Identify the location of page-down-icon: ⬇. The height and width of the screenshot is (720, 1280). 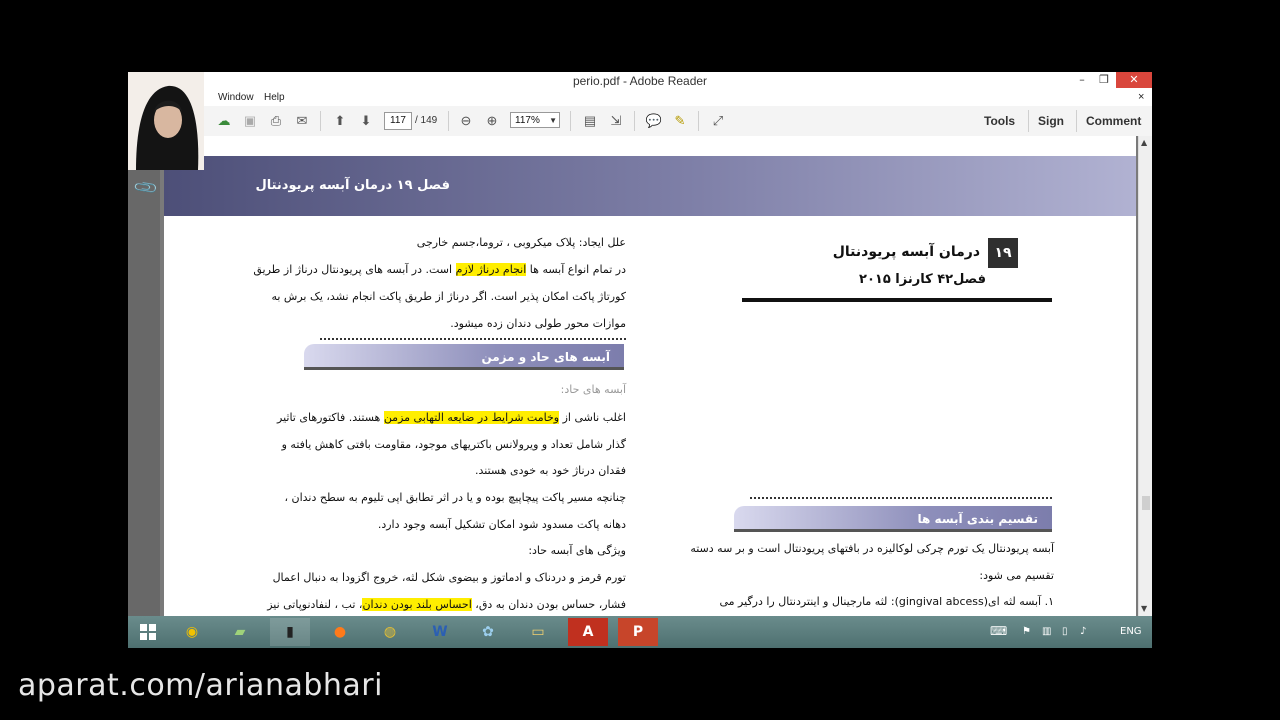
(366, 121).